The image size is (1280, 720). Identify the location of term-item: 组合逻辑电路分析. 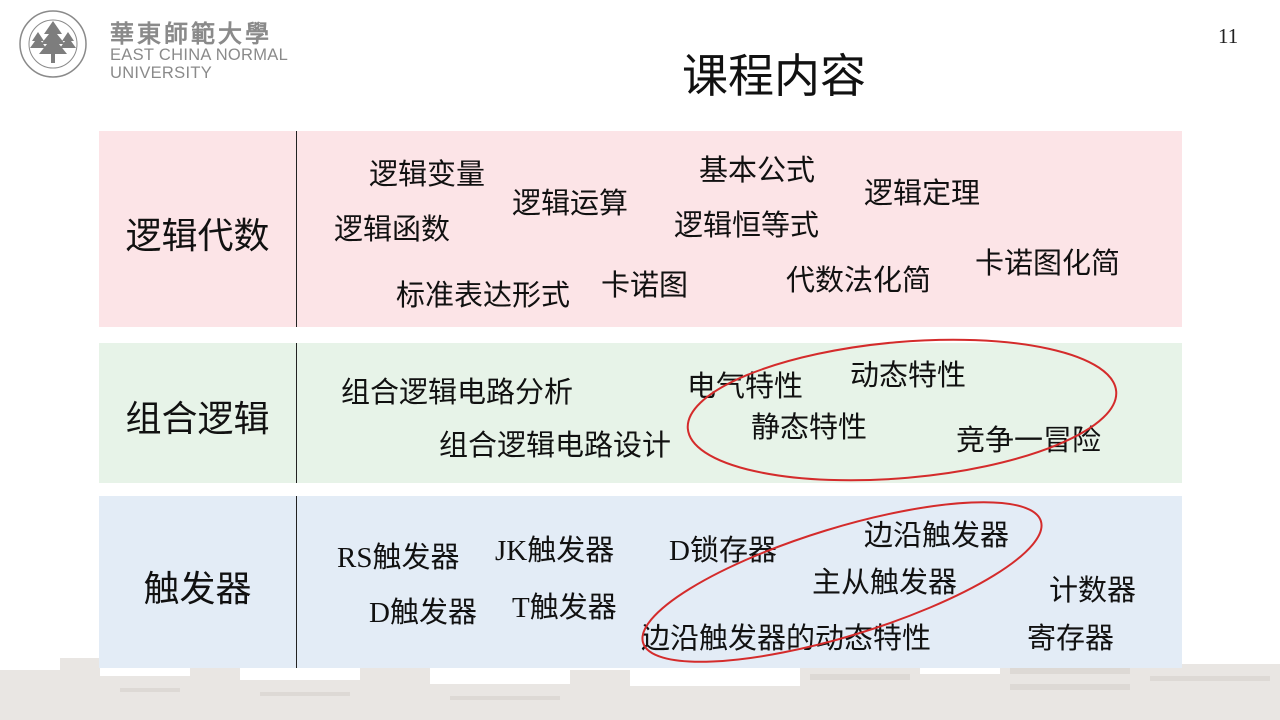
(457, 392).